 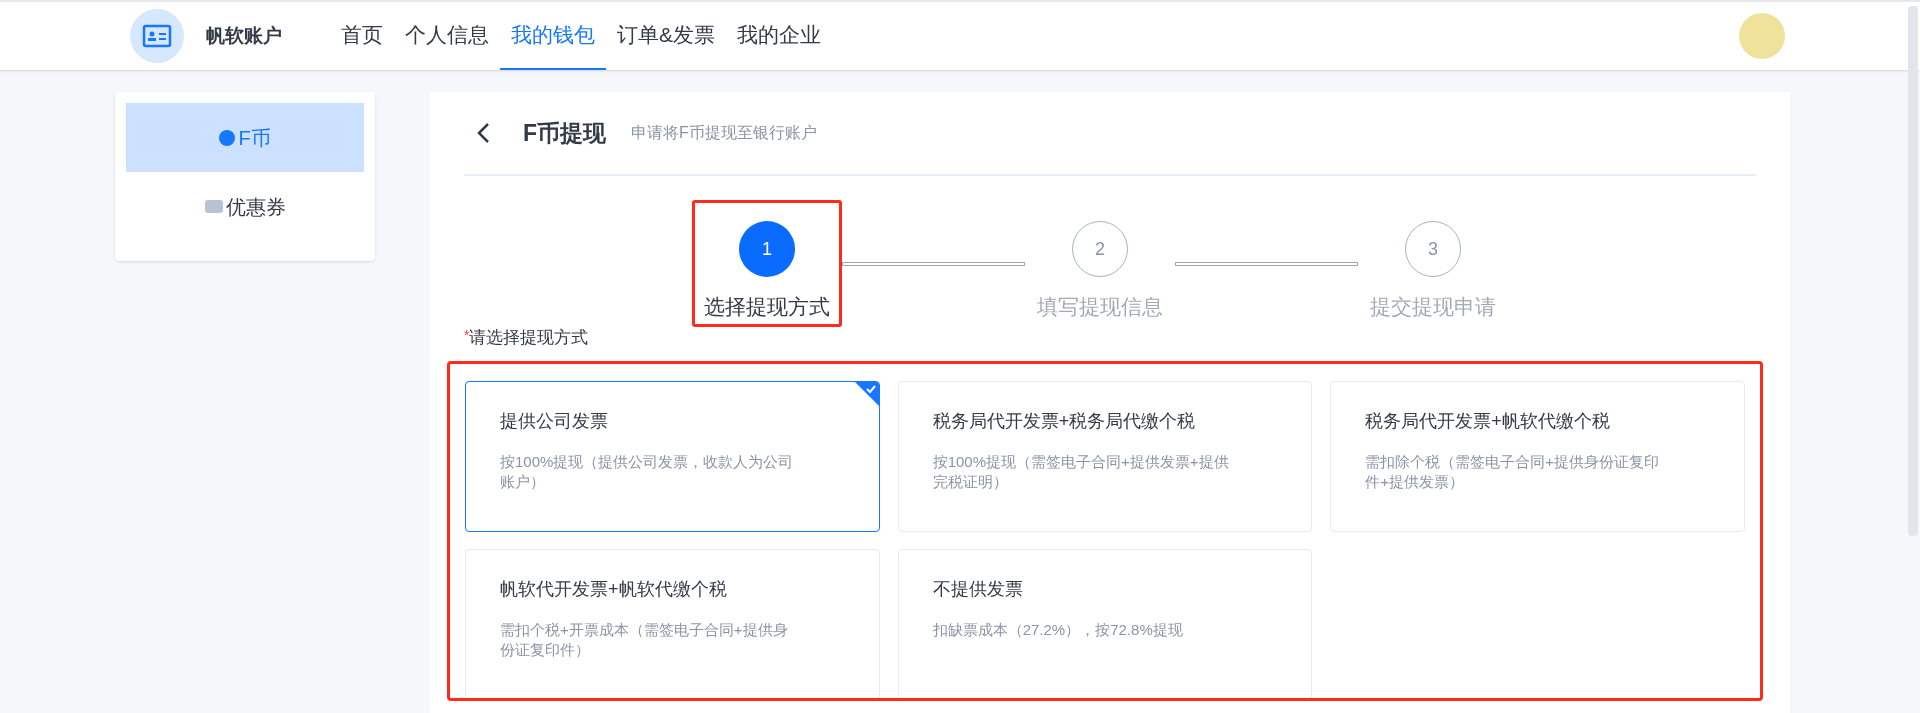 What do you see at coordinates (644, 639) in the screenshot?
I see `option-description: 需扣个税+开票成本（需签电子合同+提供身份证复印件）` at bounding box center [644, 639].